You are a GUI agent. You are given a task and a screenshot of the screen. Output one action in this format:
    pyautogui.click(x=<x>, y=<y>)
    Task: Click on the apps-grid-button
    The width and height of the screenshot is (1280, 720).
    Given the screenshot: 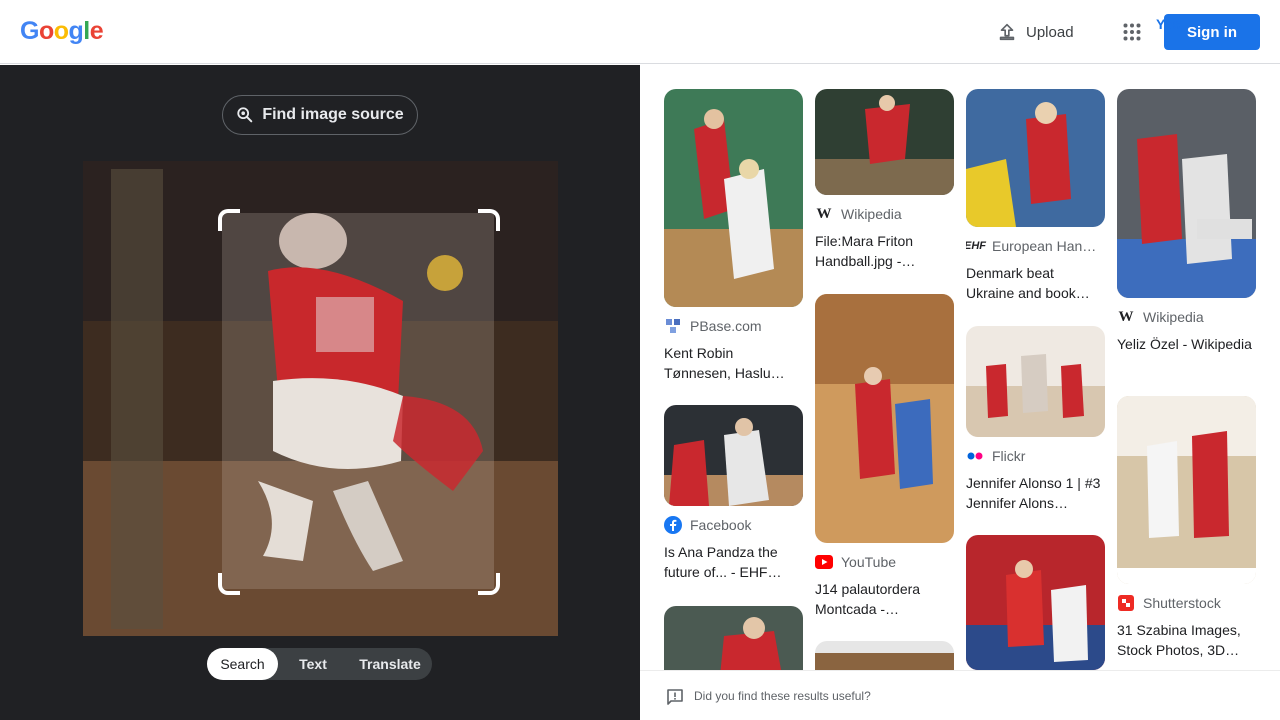 What is the action you would take?
    pyautogui.click(x=1132, y=32)
    